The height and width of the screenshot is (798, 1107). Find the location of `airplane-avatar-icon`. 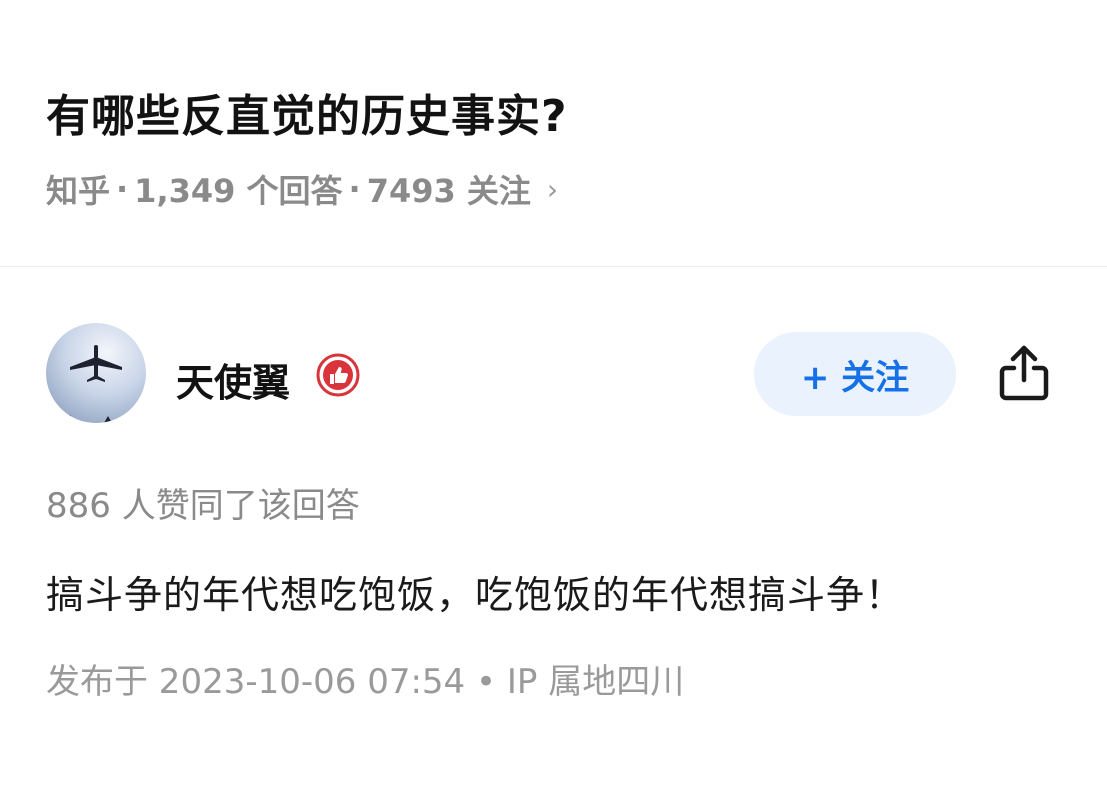

airplane-avatar-icon is located at coordinates (87, 384).